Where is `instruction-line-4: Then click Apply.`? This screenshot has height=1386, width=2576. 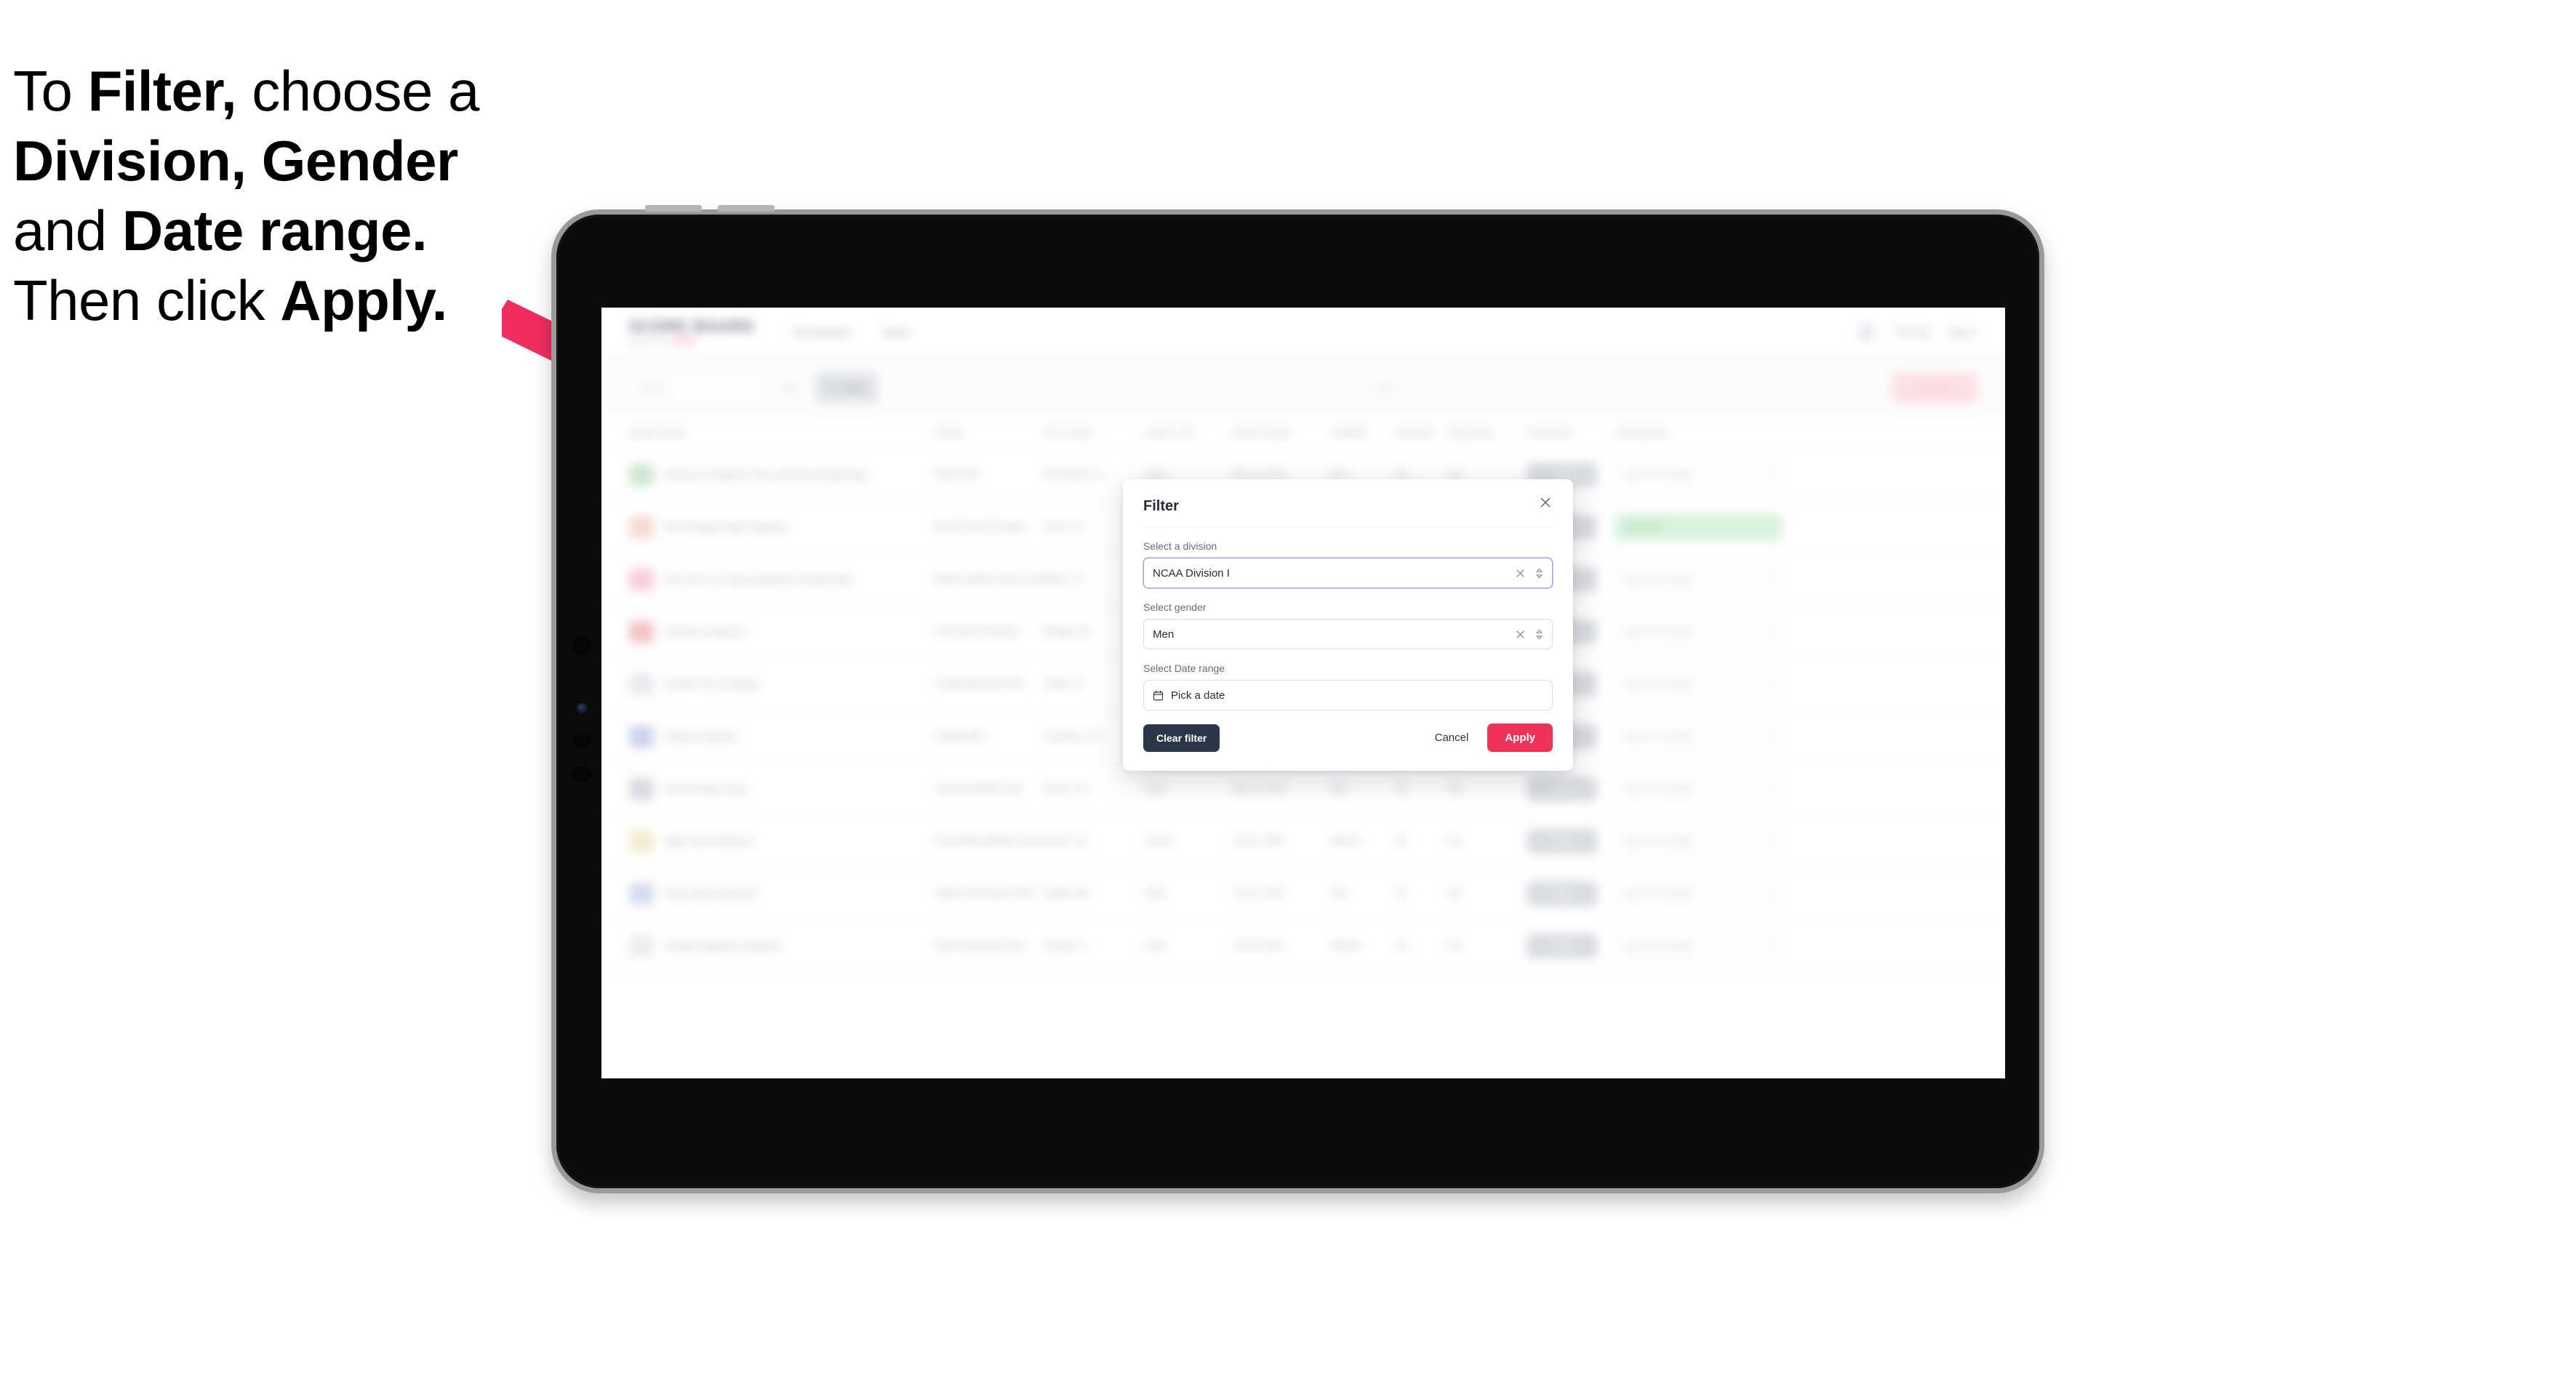 instruction-line-4: Then click Apply. is located at coordinates (289, 301).